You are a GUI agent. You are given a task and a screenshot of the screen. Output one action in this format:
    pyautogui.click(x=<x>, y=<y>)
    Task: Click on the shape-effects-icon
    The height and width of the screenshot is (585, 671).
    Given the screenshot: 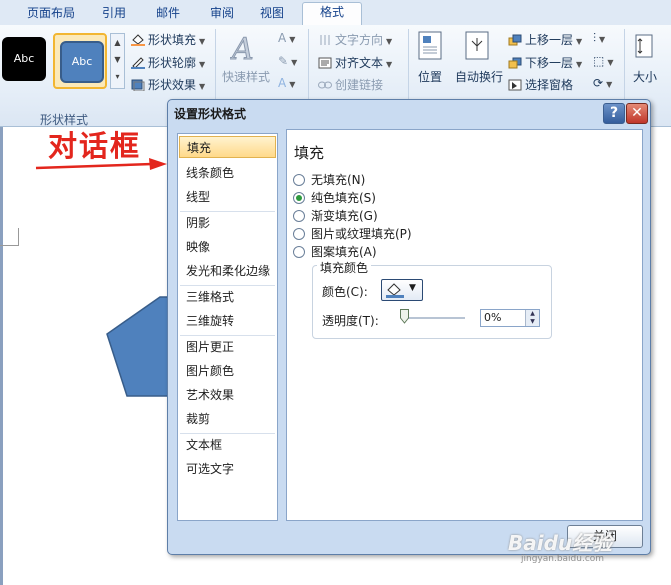 What is the action you would take?
    pyautogui.click(x=138, y=85)
    